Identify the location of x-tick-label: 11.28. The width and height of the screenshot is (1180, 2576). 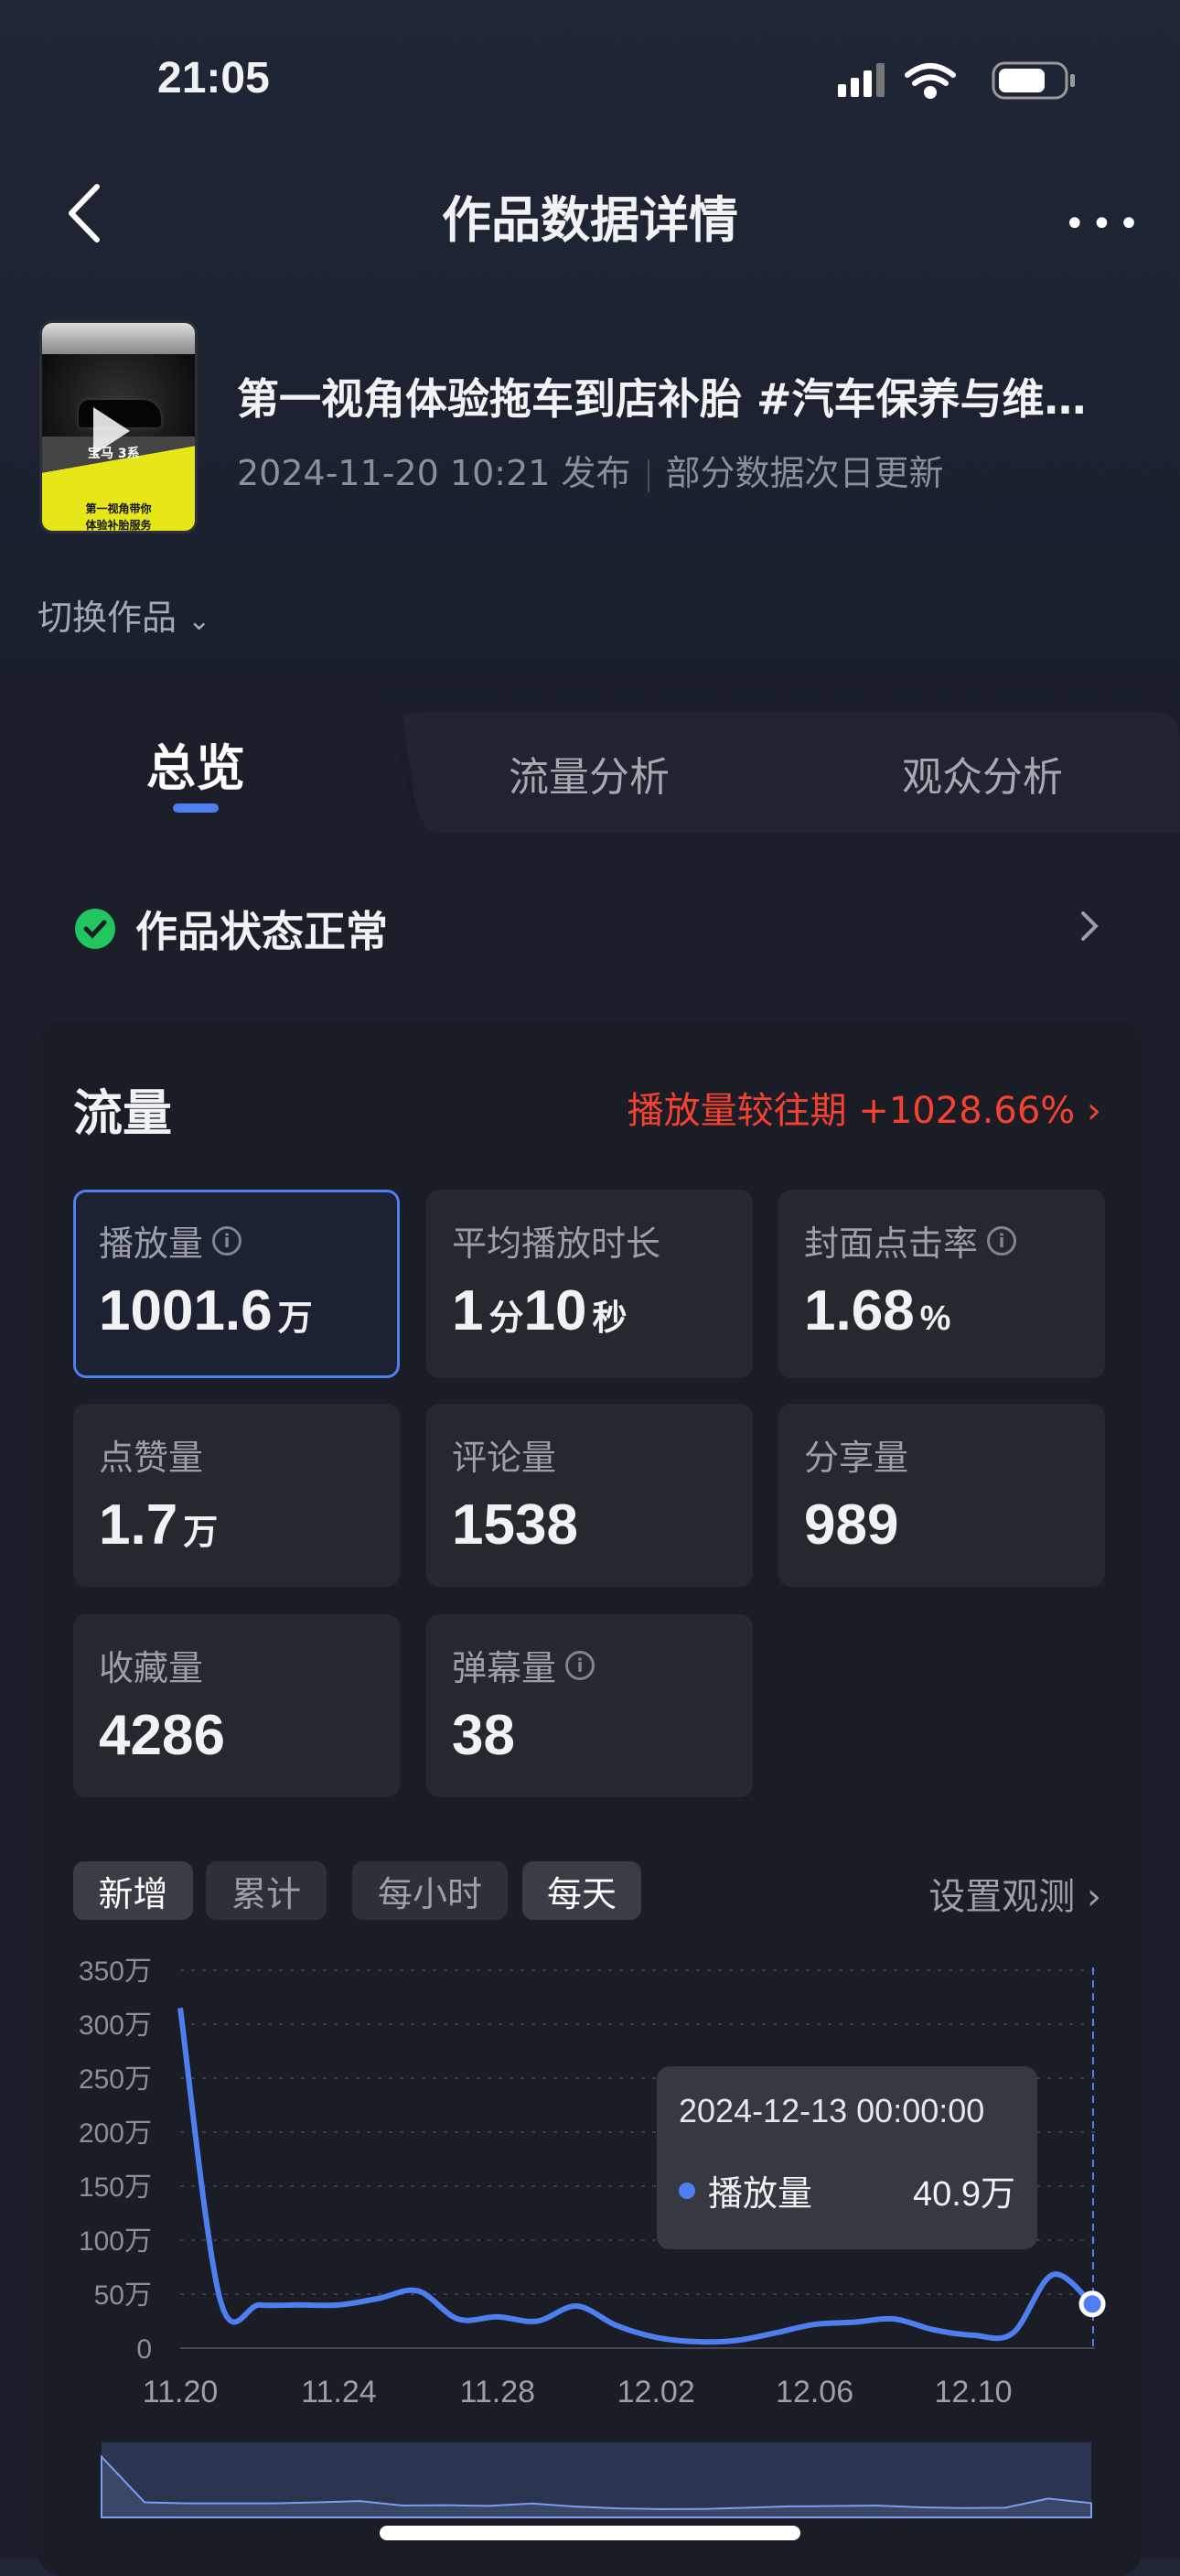
(498, 2392).